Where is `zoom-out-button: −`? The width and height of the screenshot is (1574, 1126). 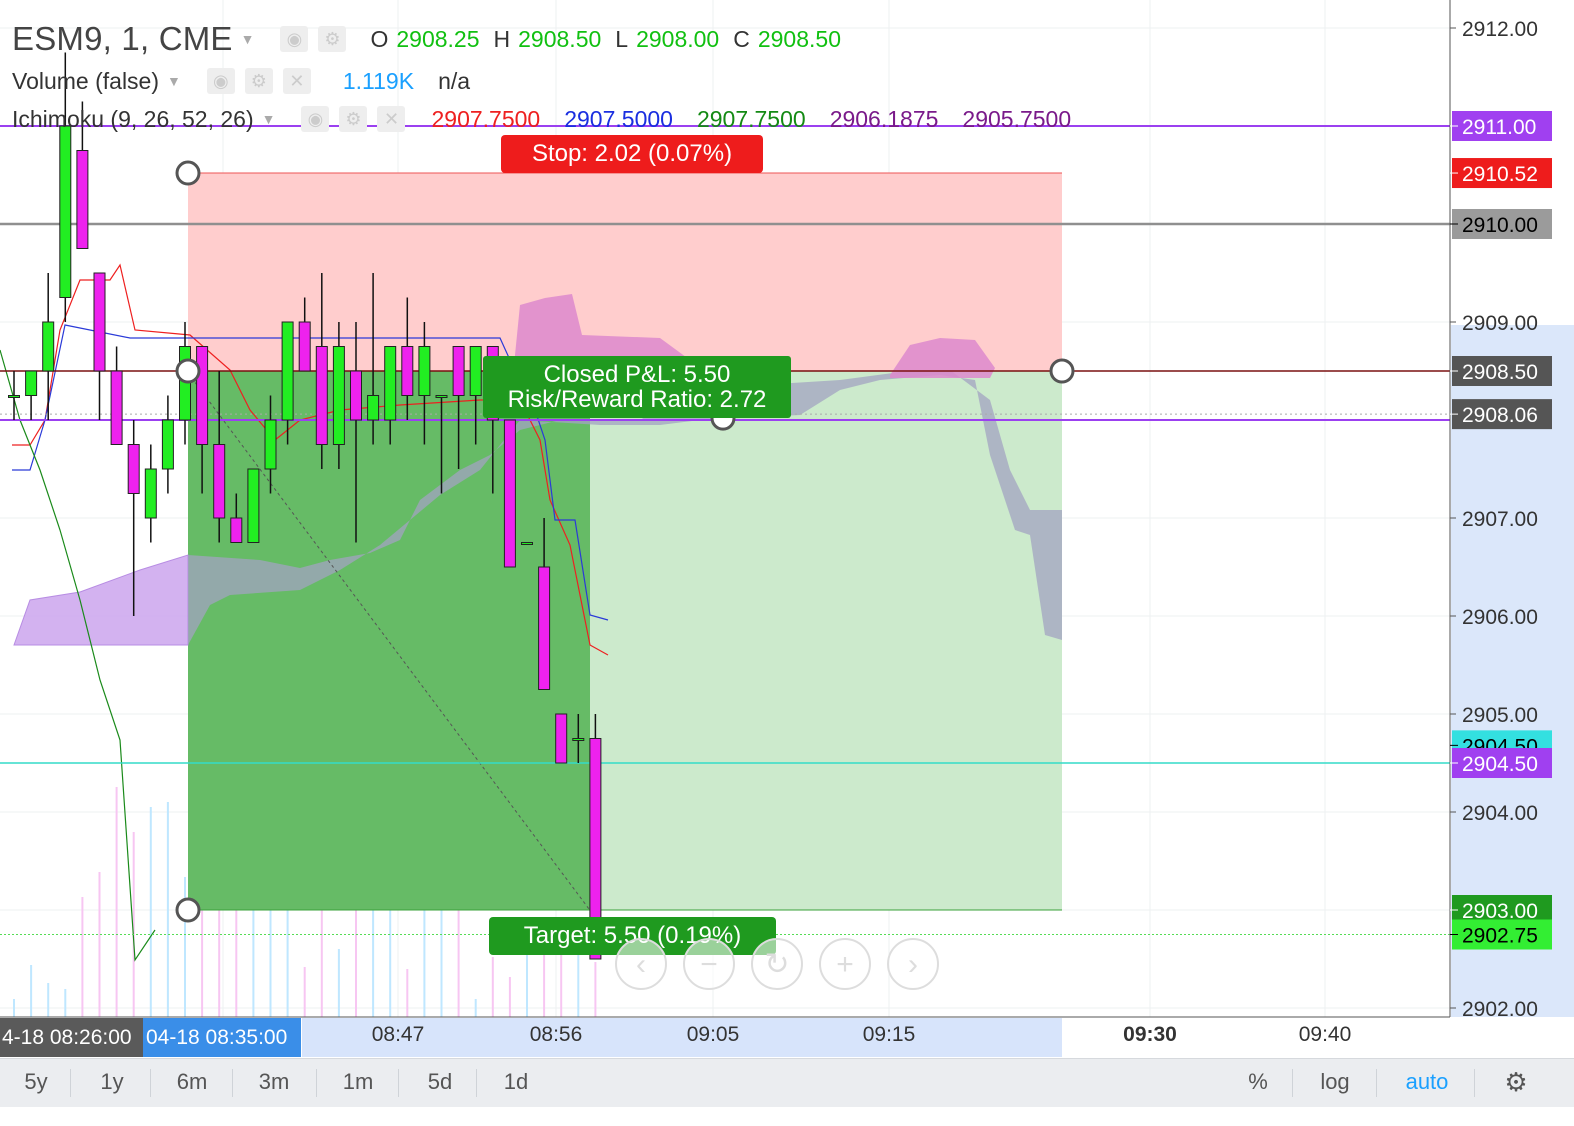
zoom-out-button: − is located at coordinates (709, 964).